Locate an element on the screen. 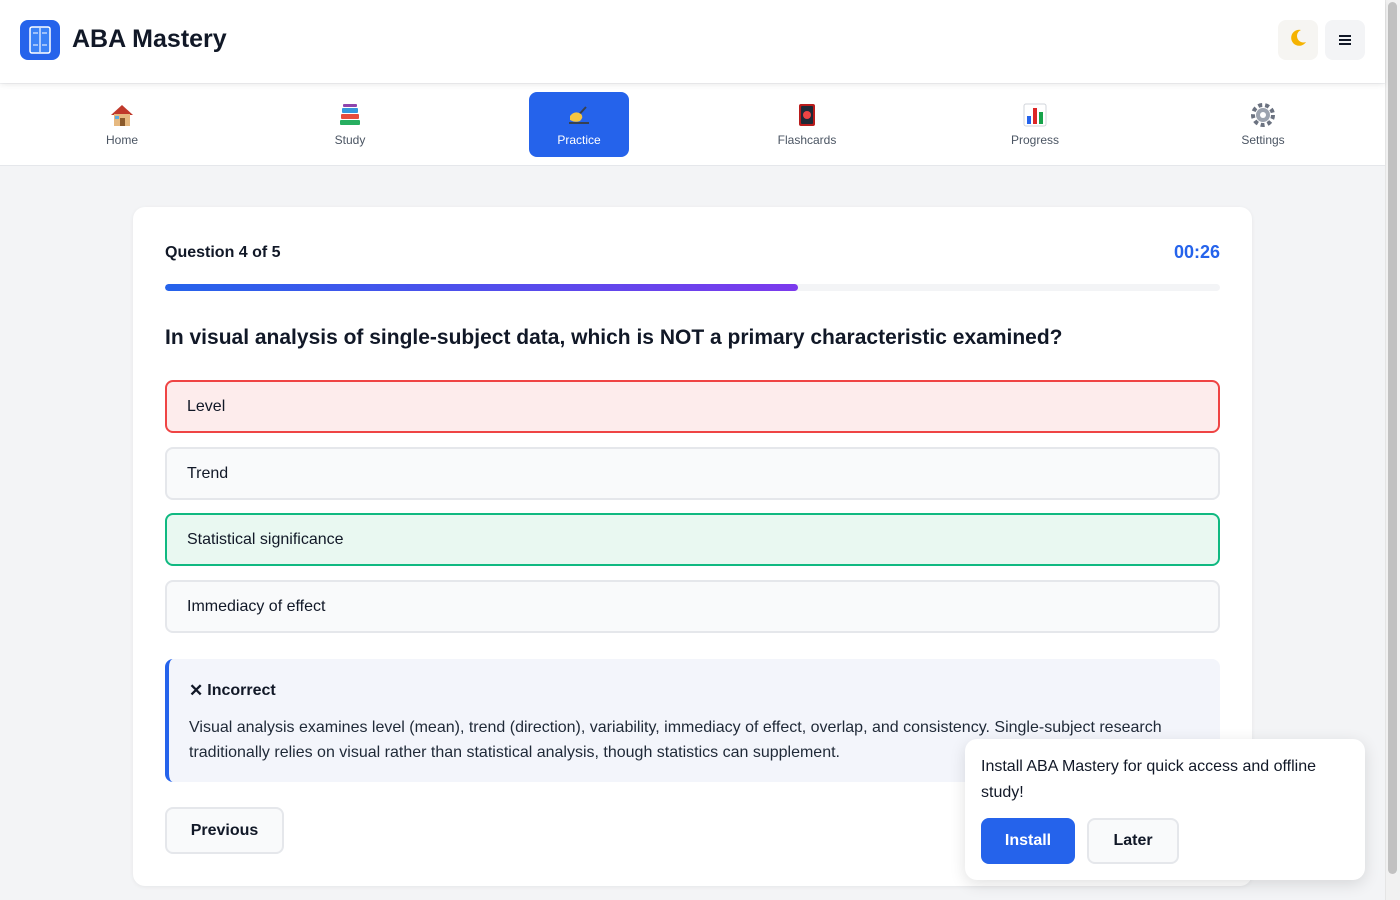  nav-item-progress: Progress is located at coordinates (1035, 124).